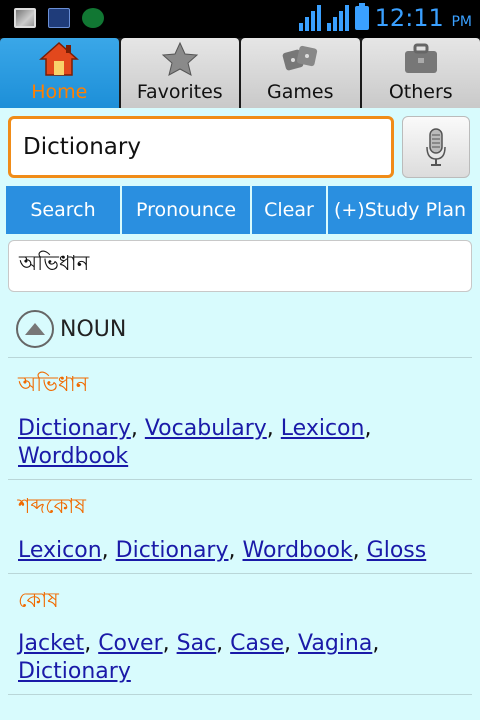 This screenshot has width=480, height=720. I want to click on synonym-link: Sac, so click(197, 643).